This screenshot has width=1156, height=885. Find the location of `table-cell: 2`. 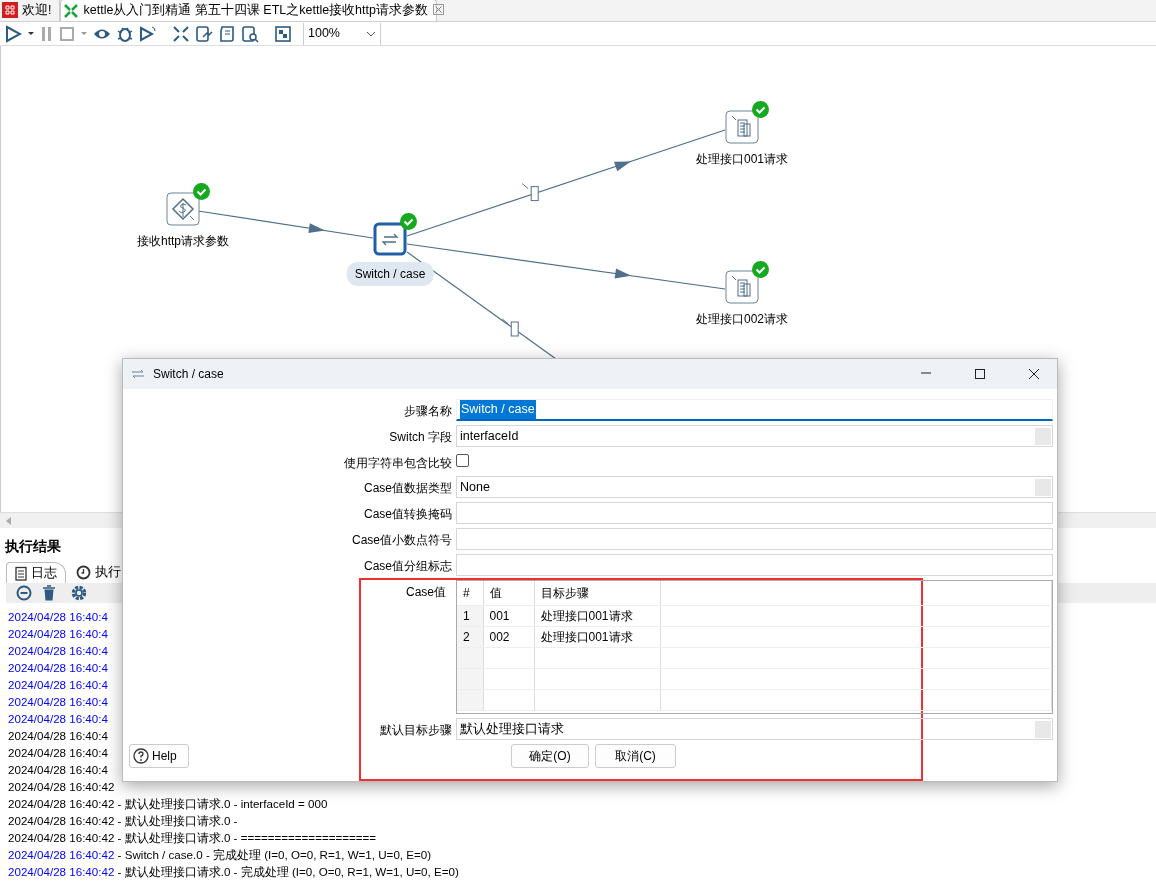

table-cell: 2 is located at coordinates (470, 636).